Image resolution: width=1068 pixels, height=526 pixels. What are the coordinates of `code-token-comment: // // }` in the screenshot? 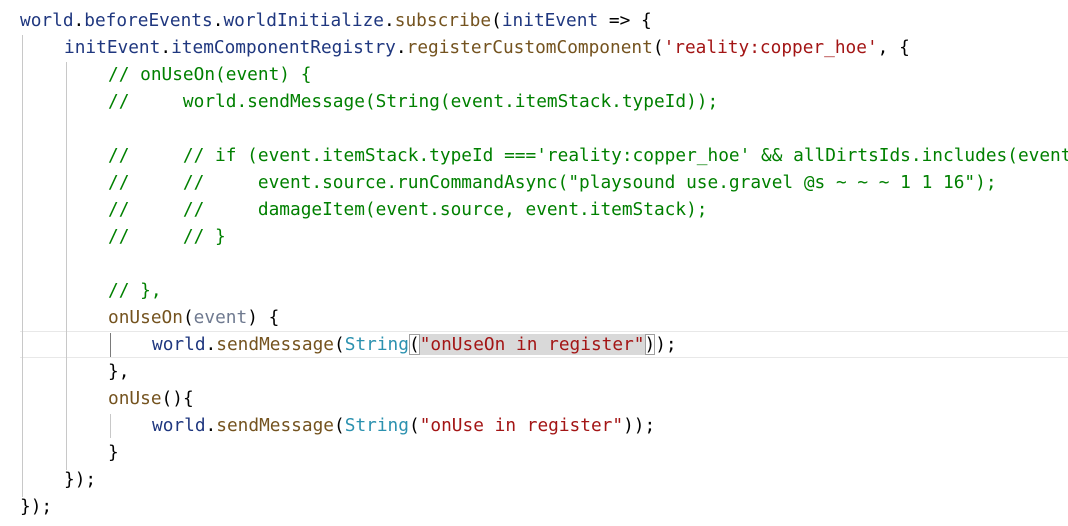 It's located at (167, 236).